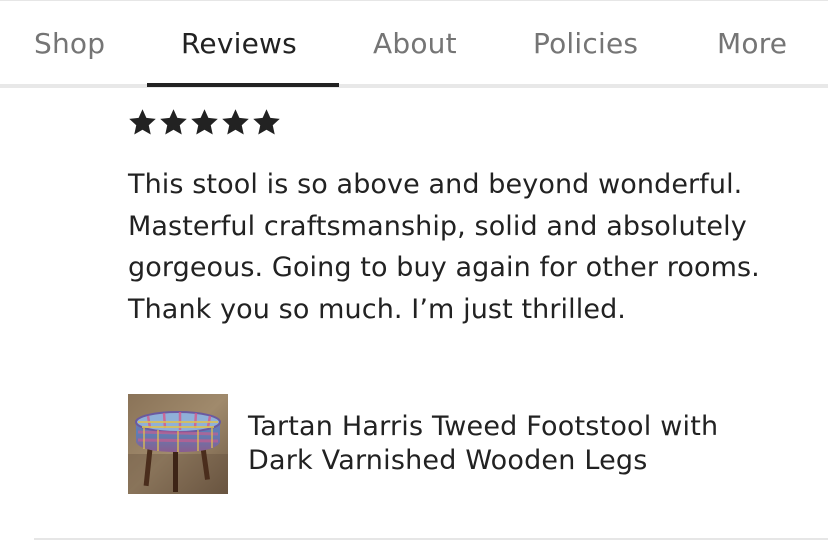  Describe the element at coordinates (752, 44) in the screenshot. I see `tab-more: More` at that location.